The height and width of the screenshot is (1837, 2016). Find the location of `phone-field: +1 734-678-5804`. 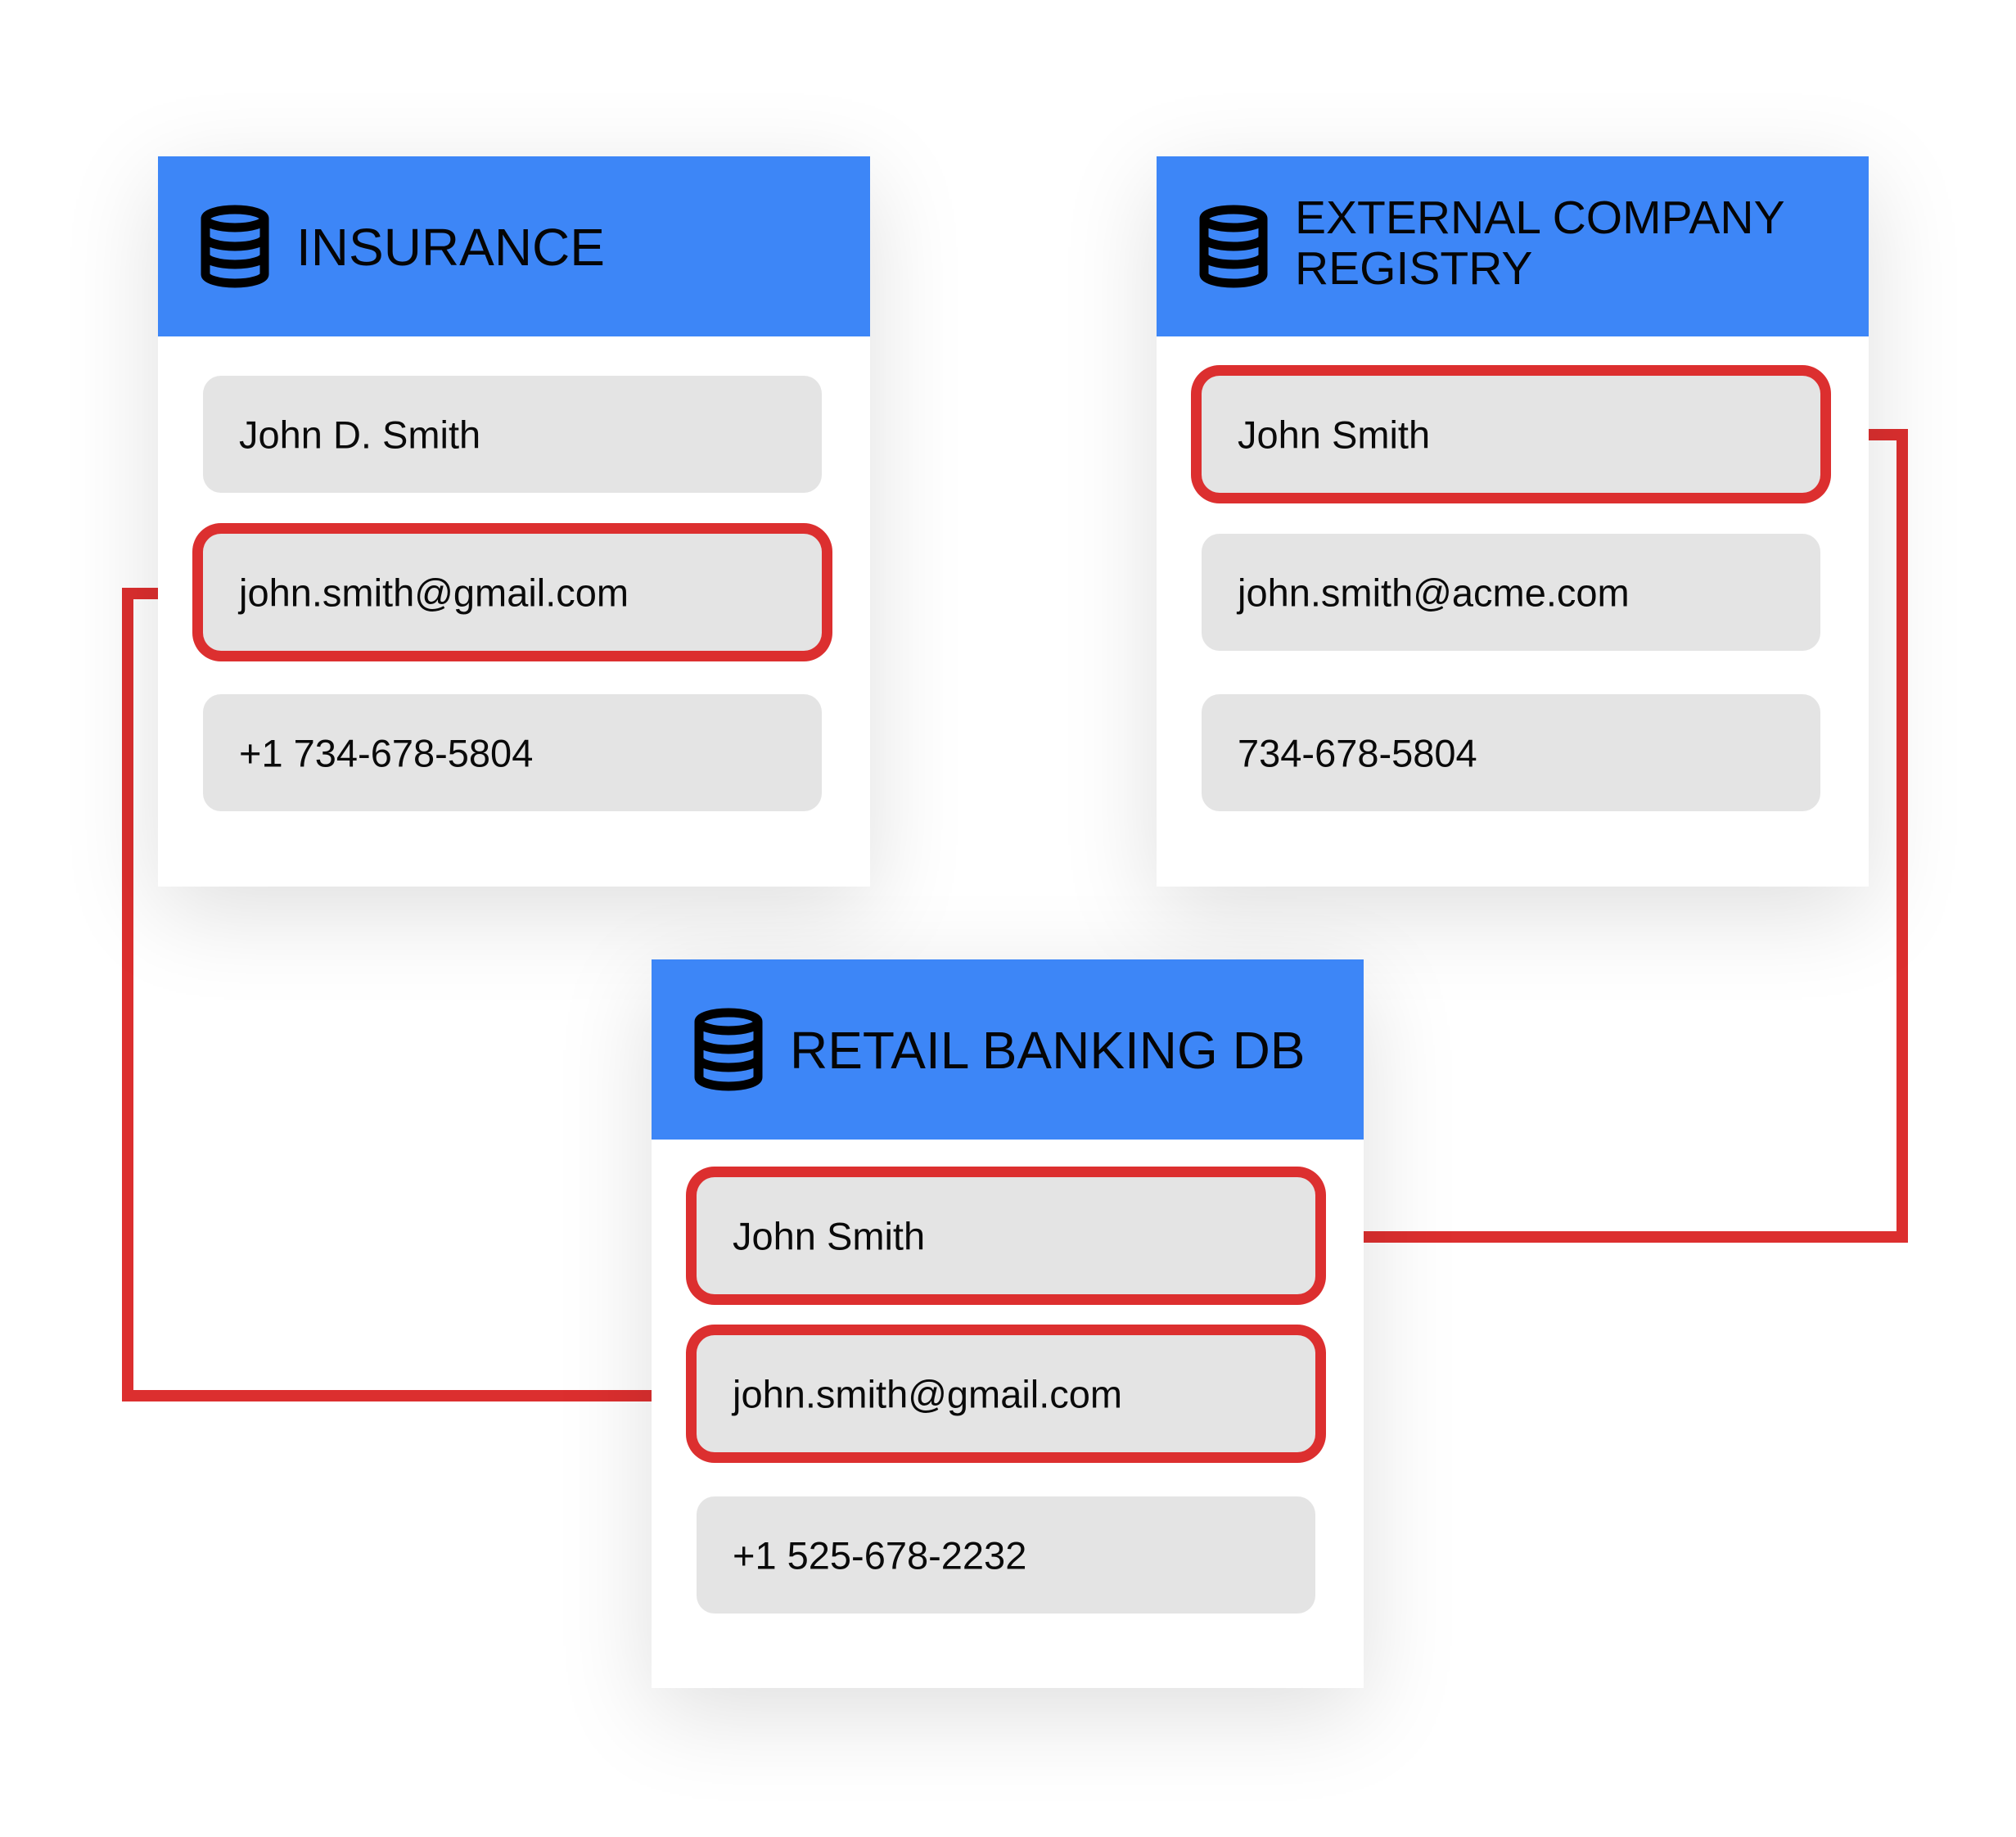

phone-field: +1 734-678-5804 is located at coordinates (512, 752).